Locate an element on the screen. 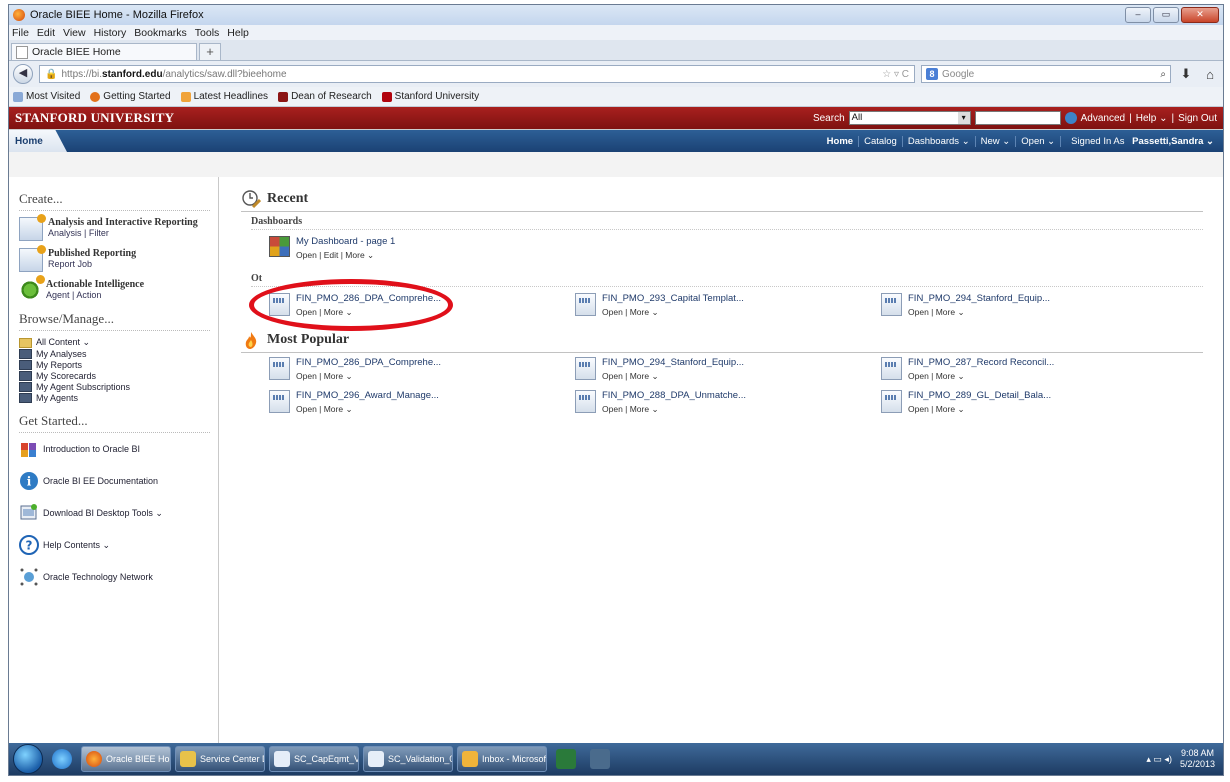  dashboard-name: My Dashboard - page 1 is located at coordinates (345, 241).